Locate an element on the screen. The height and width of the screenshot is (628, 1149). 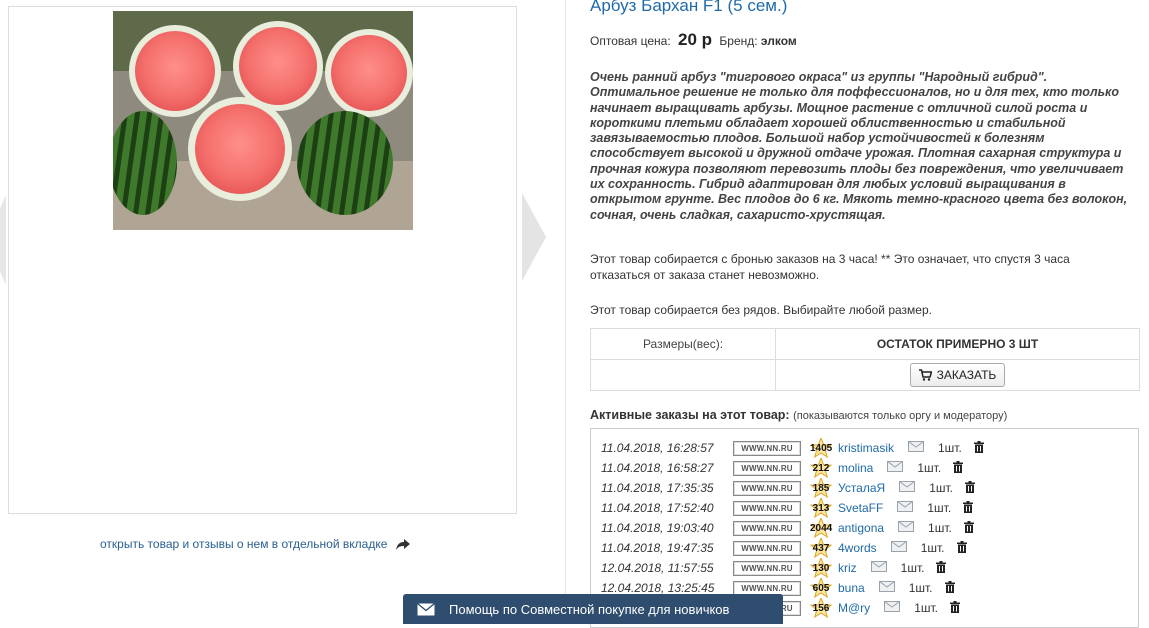
user-rating: 437 is located at coordinates (821, 548).